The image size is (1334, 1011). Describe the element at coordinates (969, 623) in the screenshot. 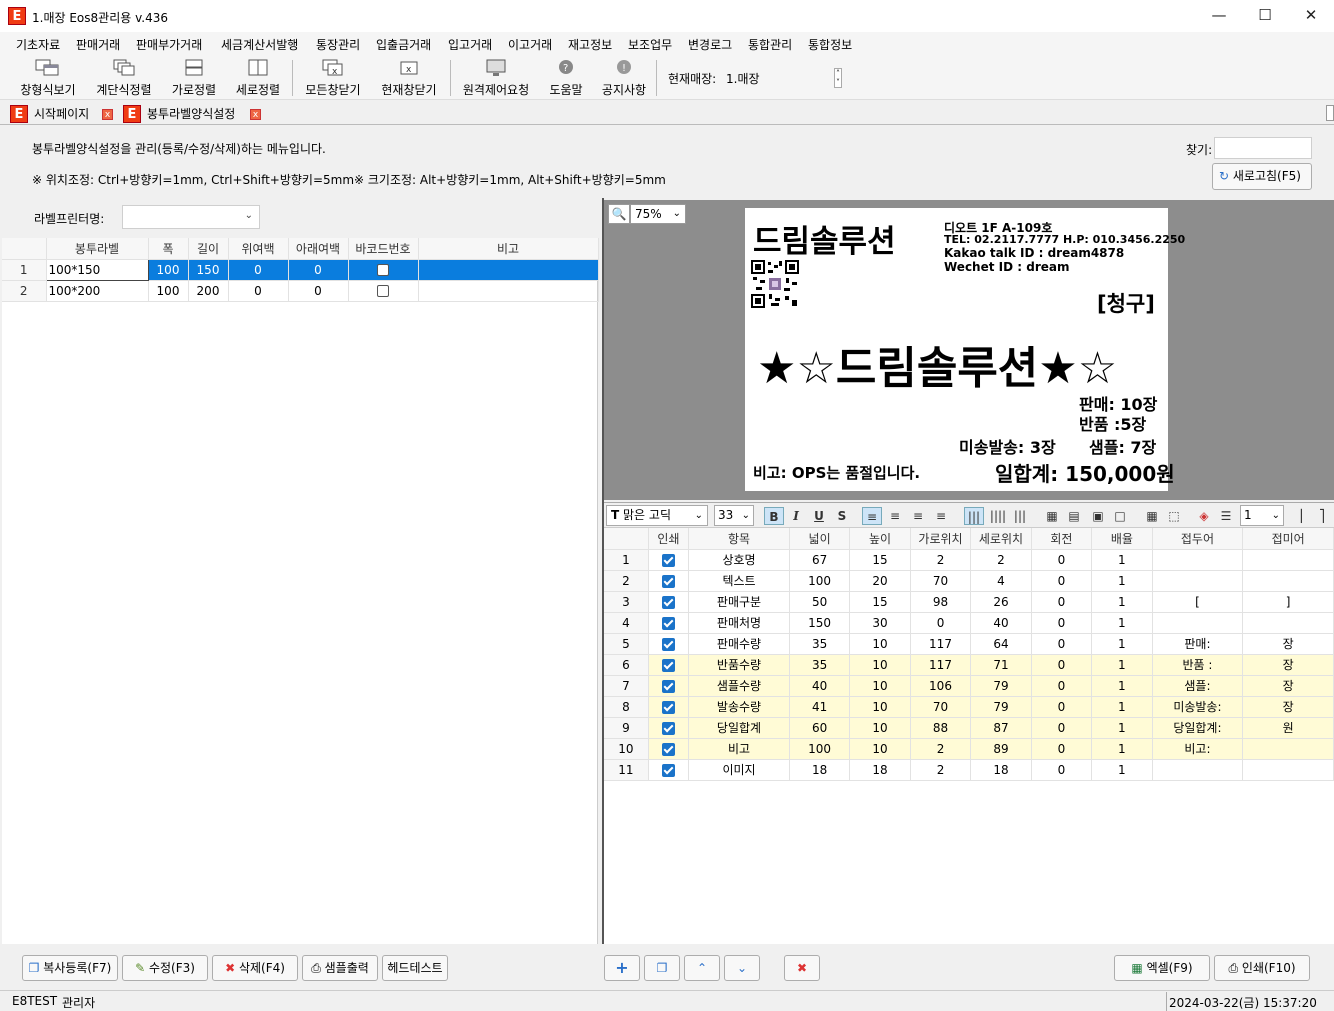

I see `table-row: 4 판매처명 150 30 0 40 0 1` at that location.